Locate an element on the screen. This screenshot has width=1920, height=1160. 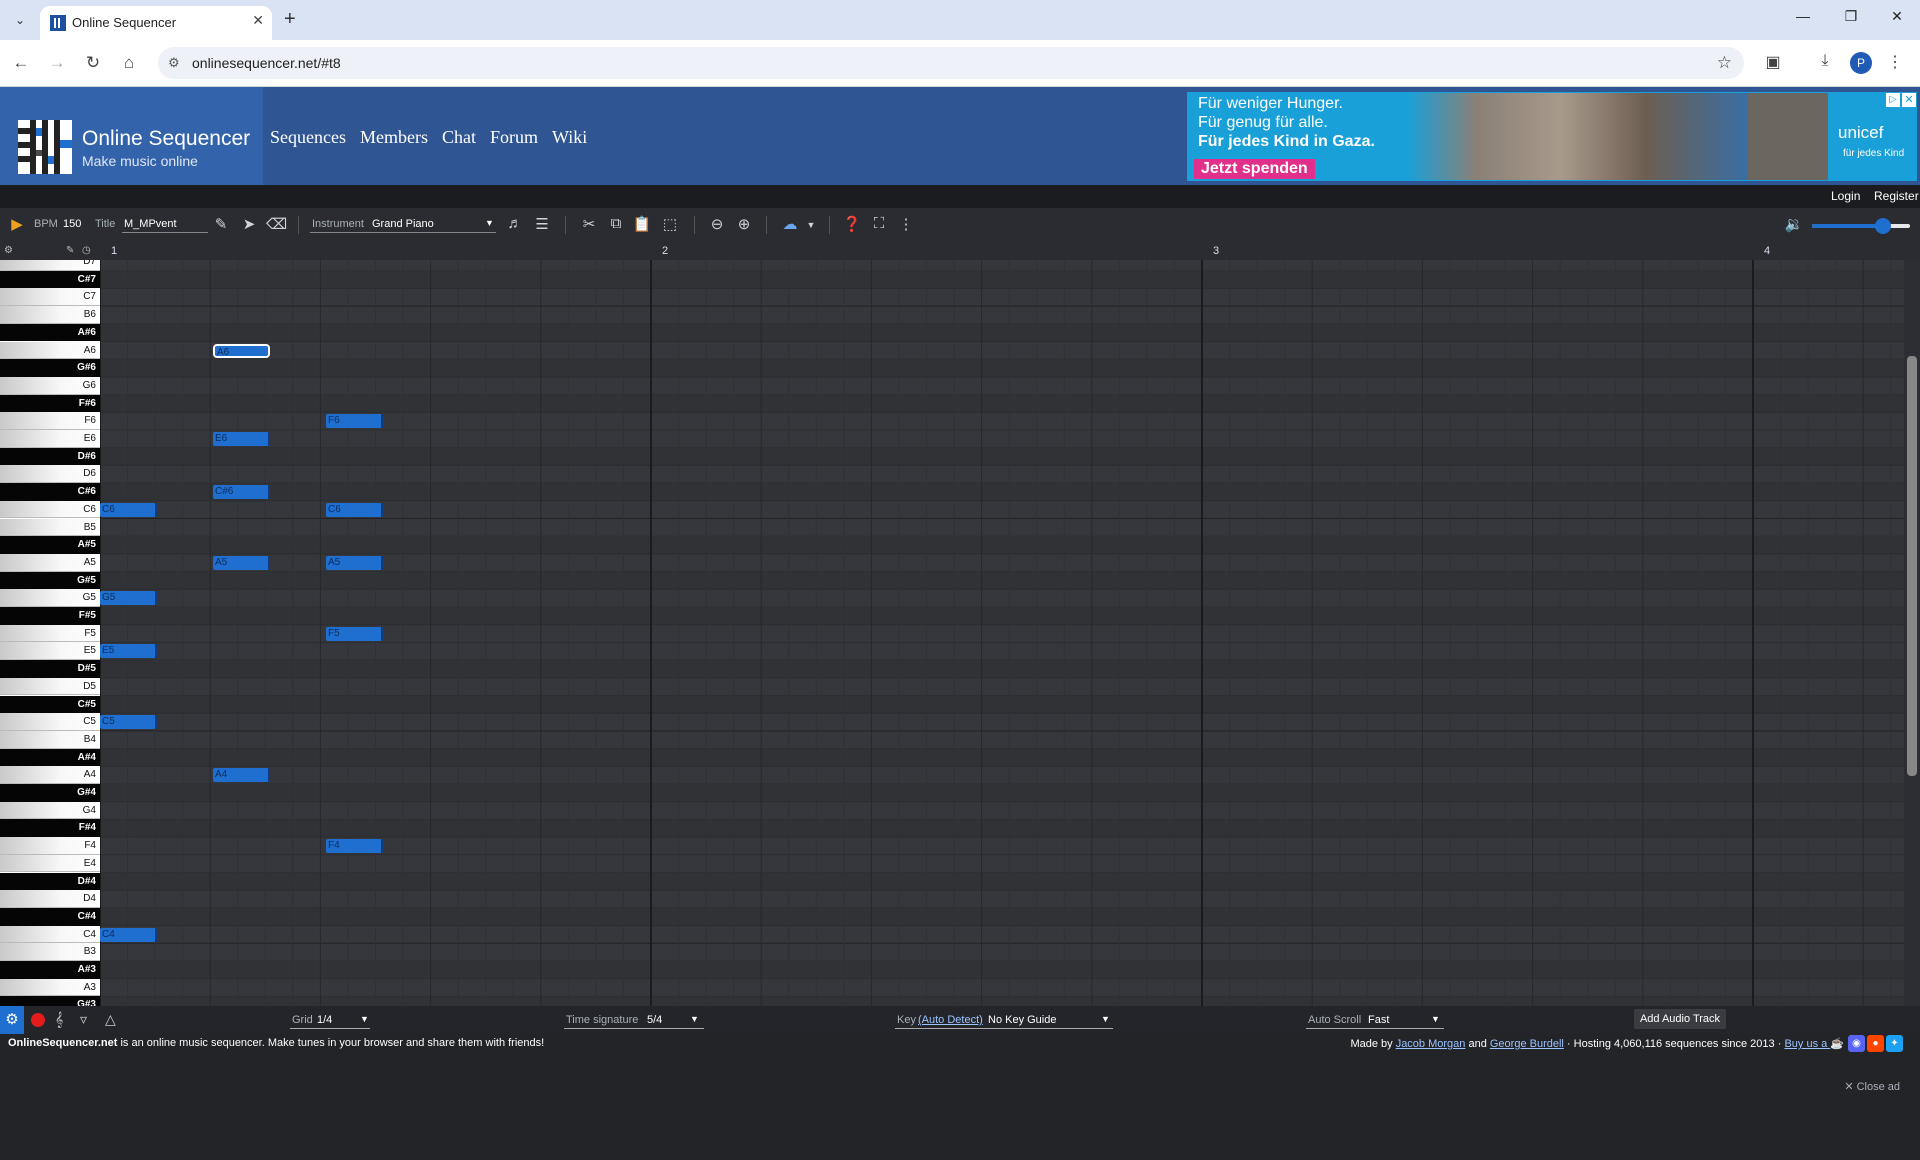
piano-key: A#6 is located at coordinates (50, 332).